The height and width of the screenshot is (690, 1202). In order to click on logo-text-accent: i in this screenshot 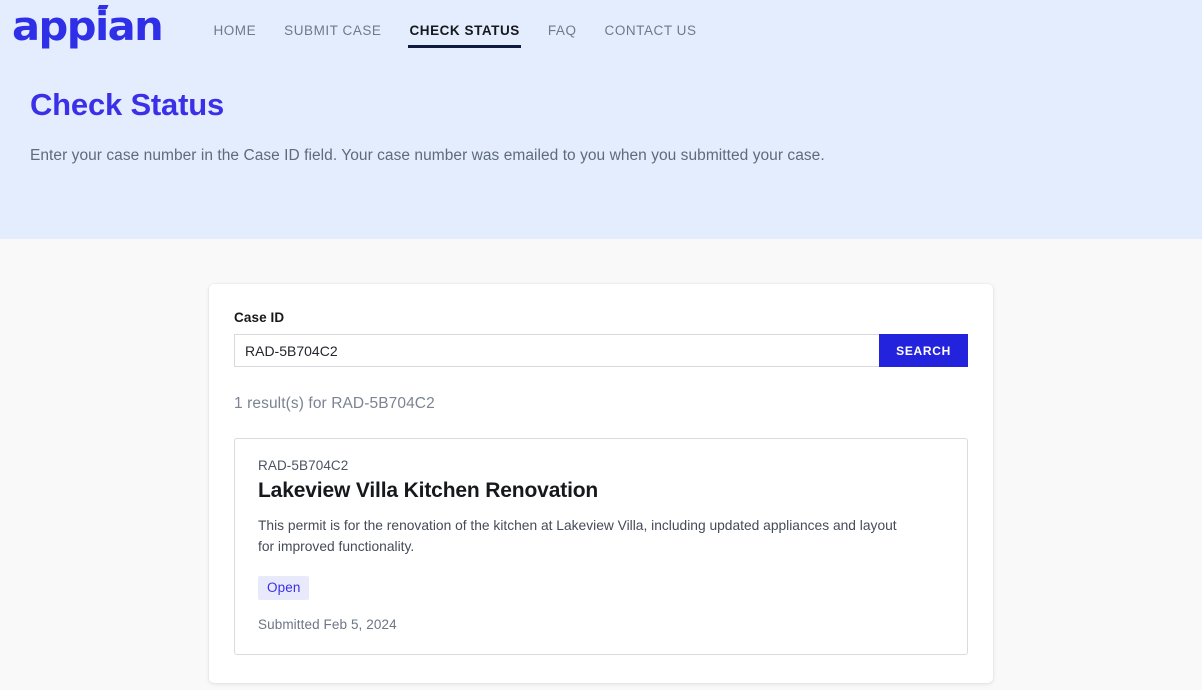, I will do `click(101, 27)`.